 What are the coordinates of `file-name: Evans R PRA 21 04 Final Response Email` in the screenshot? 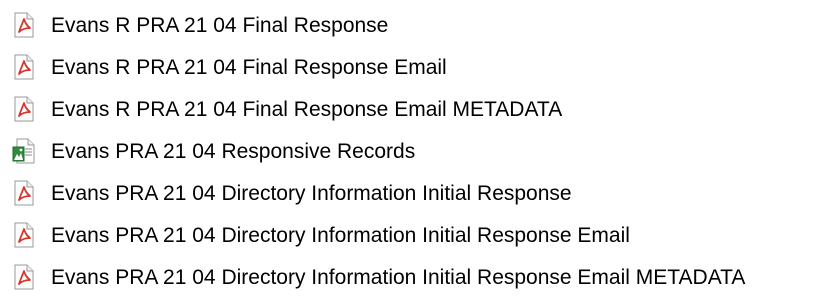 It's located at (249, 67).